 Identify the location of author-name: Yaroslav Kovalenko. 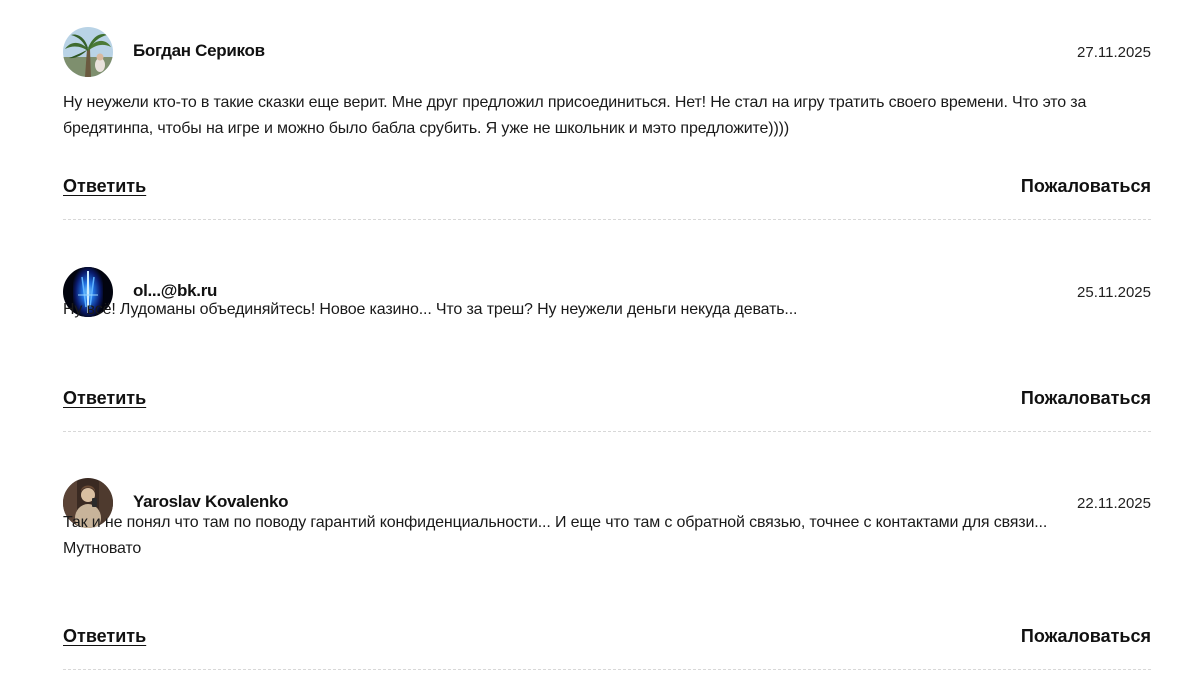
(211, 501).